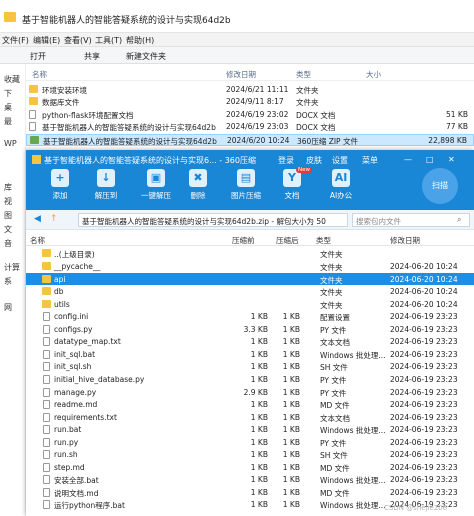 This screenshot has width=474, height=516. I want to click on plus-icon: +, so click(60, 178).